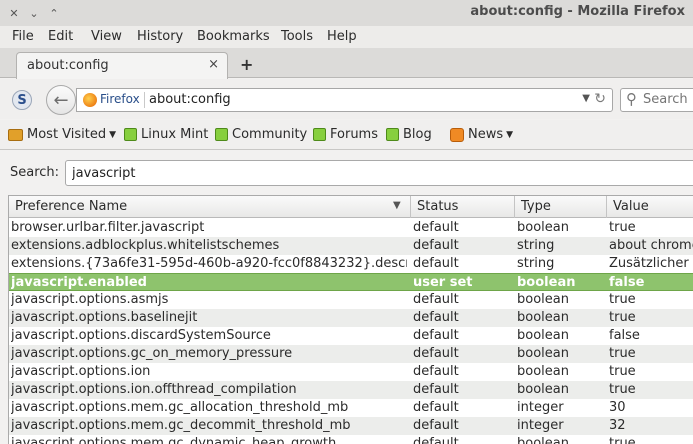 This screenshot has height=444, width=693. What do you see at coordinates (463, 207) in the screenshot?
I see `column-status: Status` at bounding box center [463, 207].